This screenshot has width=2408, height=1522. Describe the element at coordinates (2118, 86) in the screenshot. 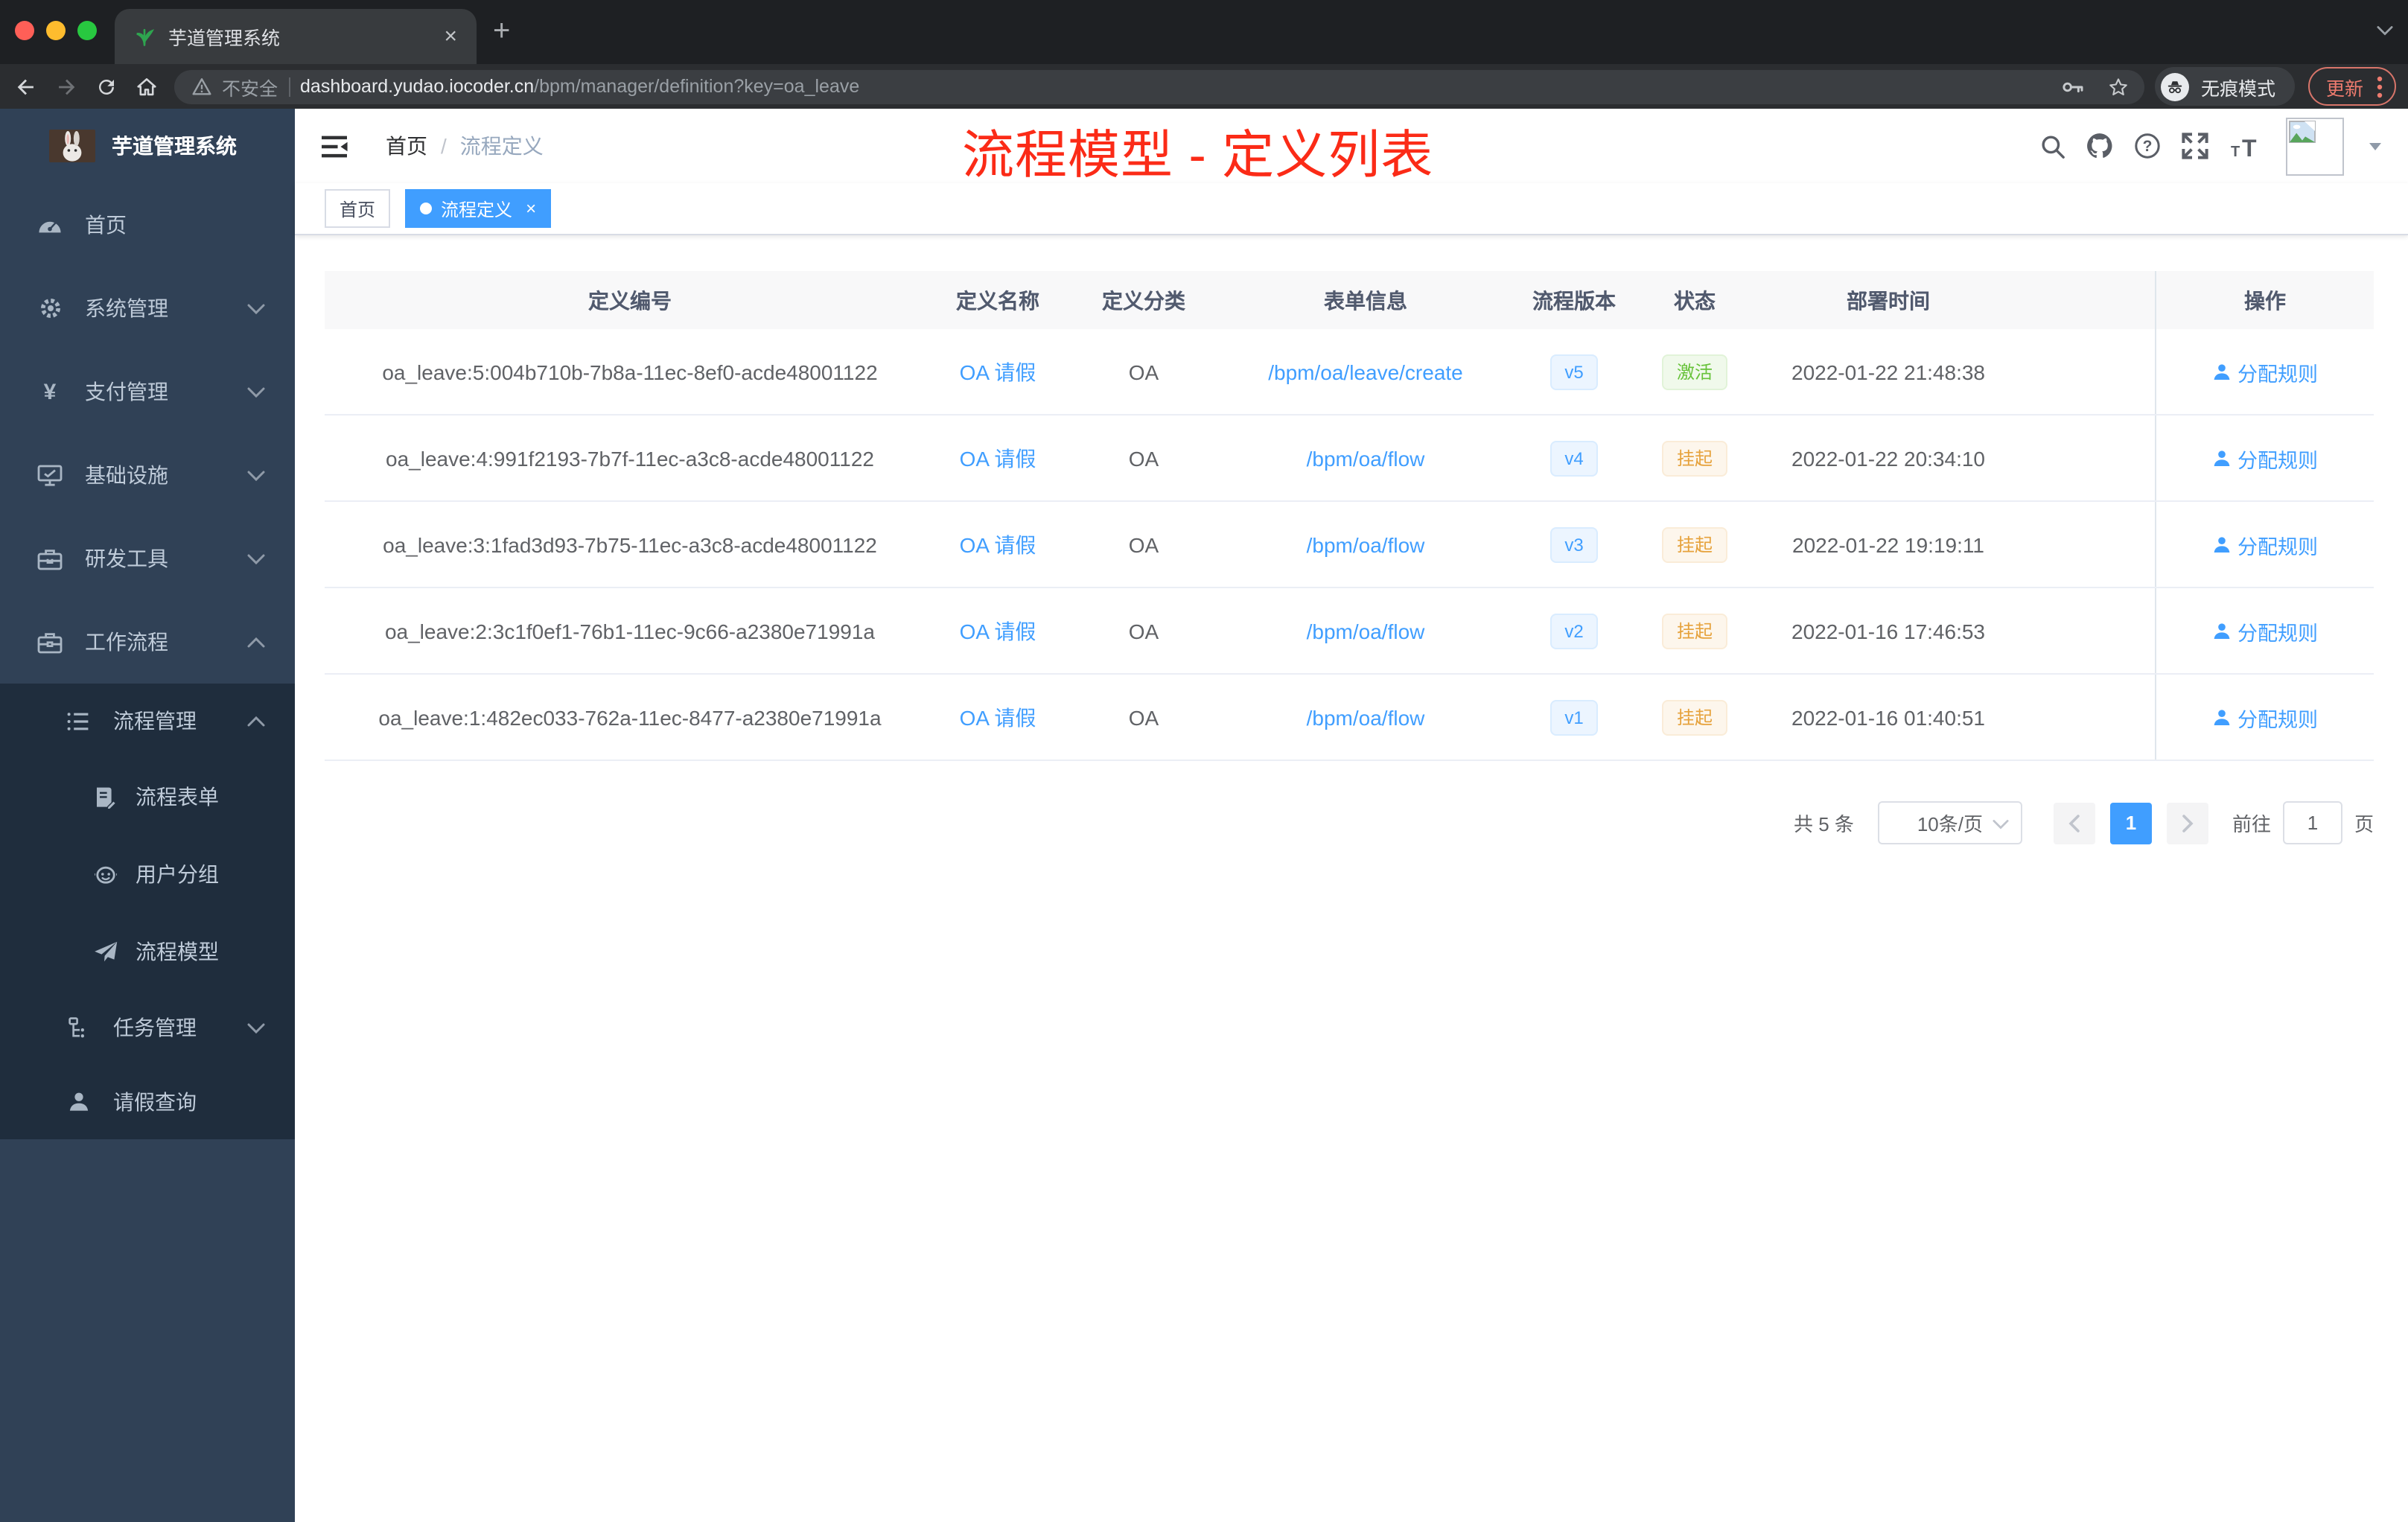

I see `bookmark-star-icon` at that location.